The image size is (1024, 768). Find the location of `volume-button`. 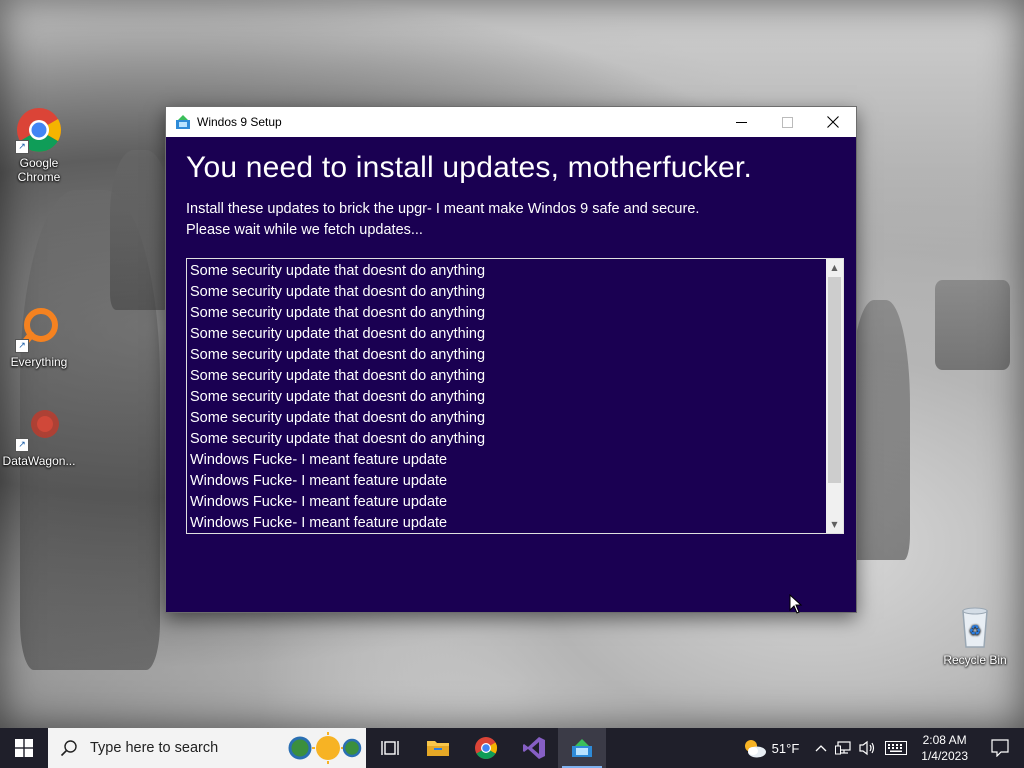

volume-button is located at coordinates (868, 748).